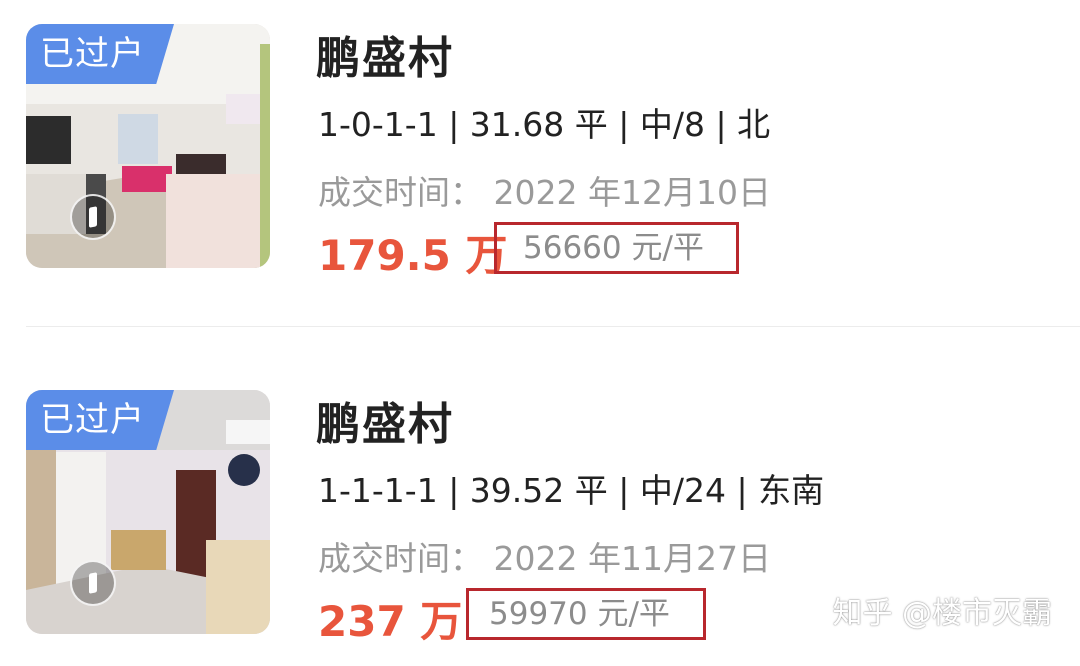 This screenshot has width=1080, height=666. What do you see at coordinates (616, 248) in the screenshot?
I see `unit-price-highlight: 56660 元/平` at bounding box center [616, 248].